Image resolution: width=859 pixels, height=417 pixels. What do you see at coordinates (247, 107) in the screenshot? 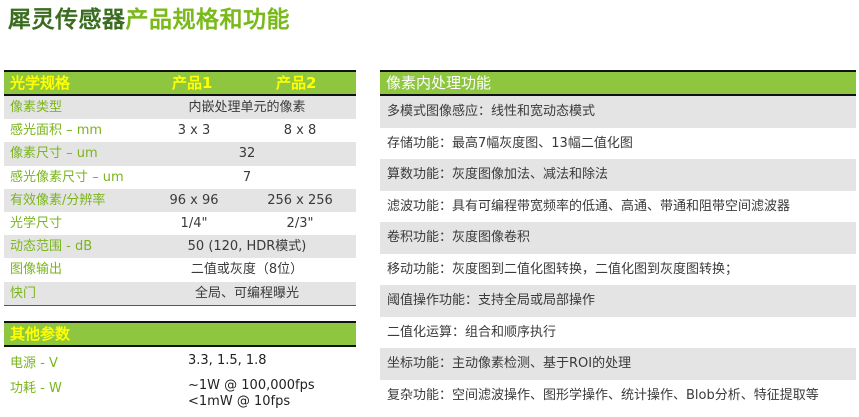
I see `spec-value: 内嵌处理单元的像素` at bounding box center [247, 107].